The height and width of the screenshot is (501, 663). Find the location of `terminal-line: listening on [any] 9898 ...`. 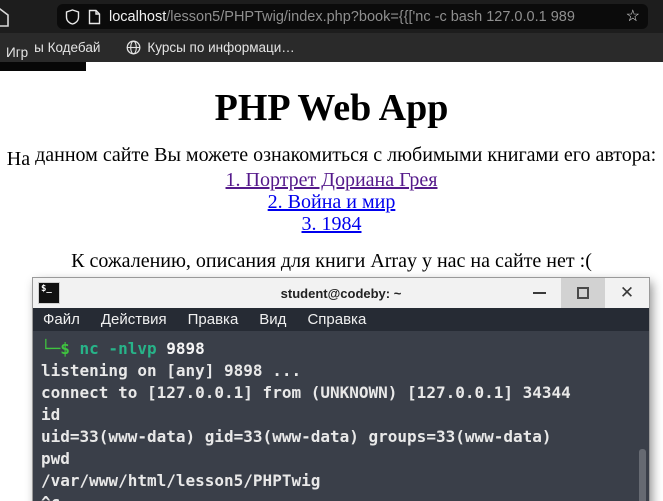

terminal-line: listening on [any] 9898 ... is located at coordinates (171, 370).